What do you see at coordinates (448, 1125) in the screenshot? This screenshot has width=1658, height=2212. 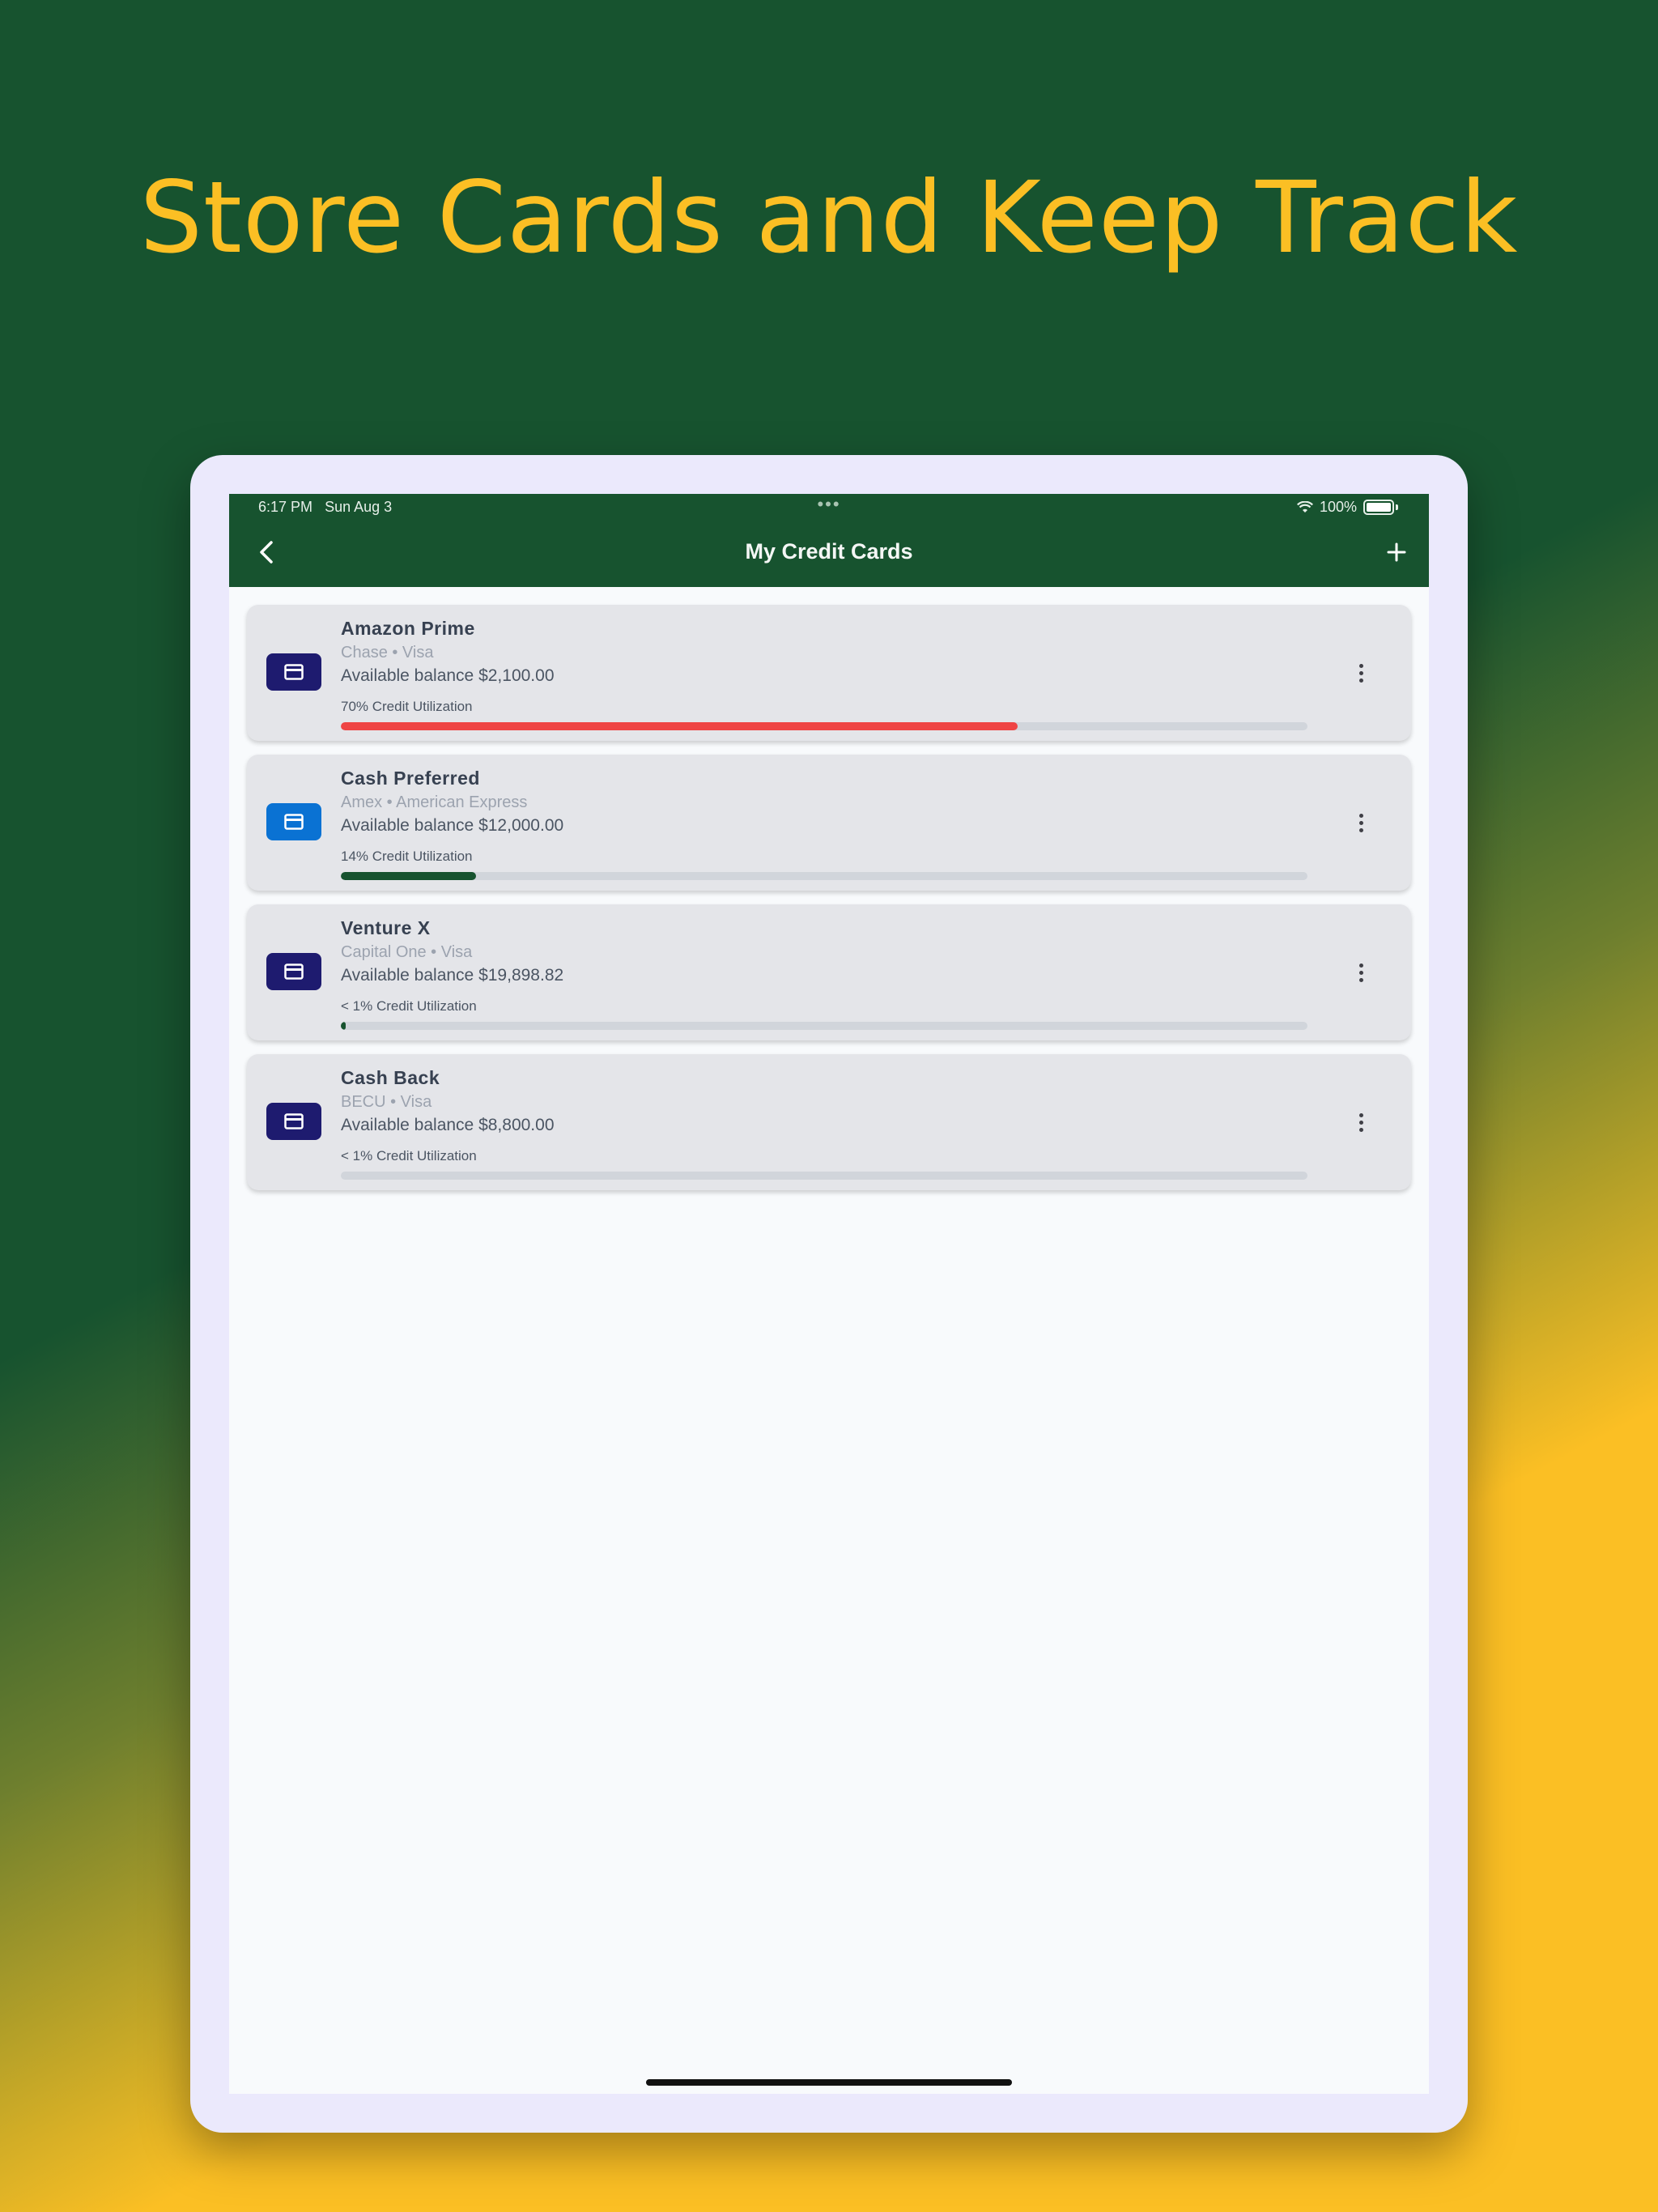 I see `card-available-balance: Available balance $8,800.00` at bounding box center [448, 1125].